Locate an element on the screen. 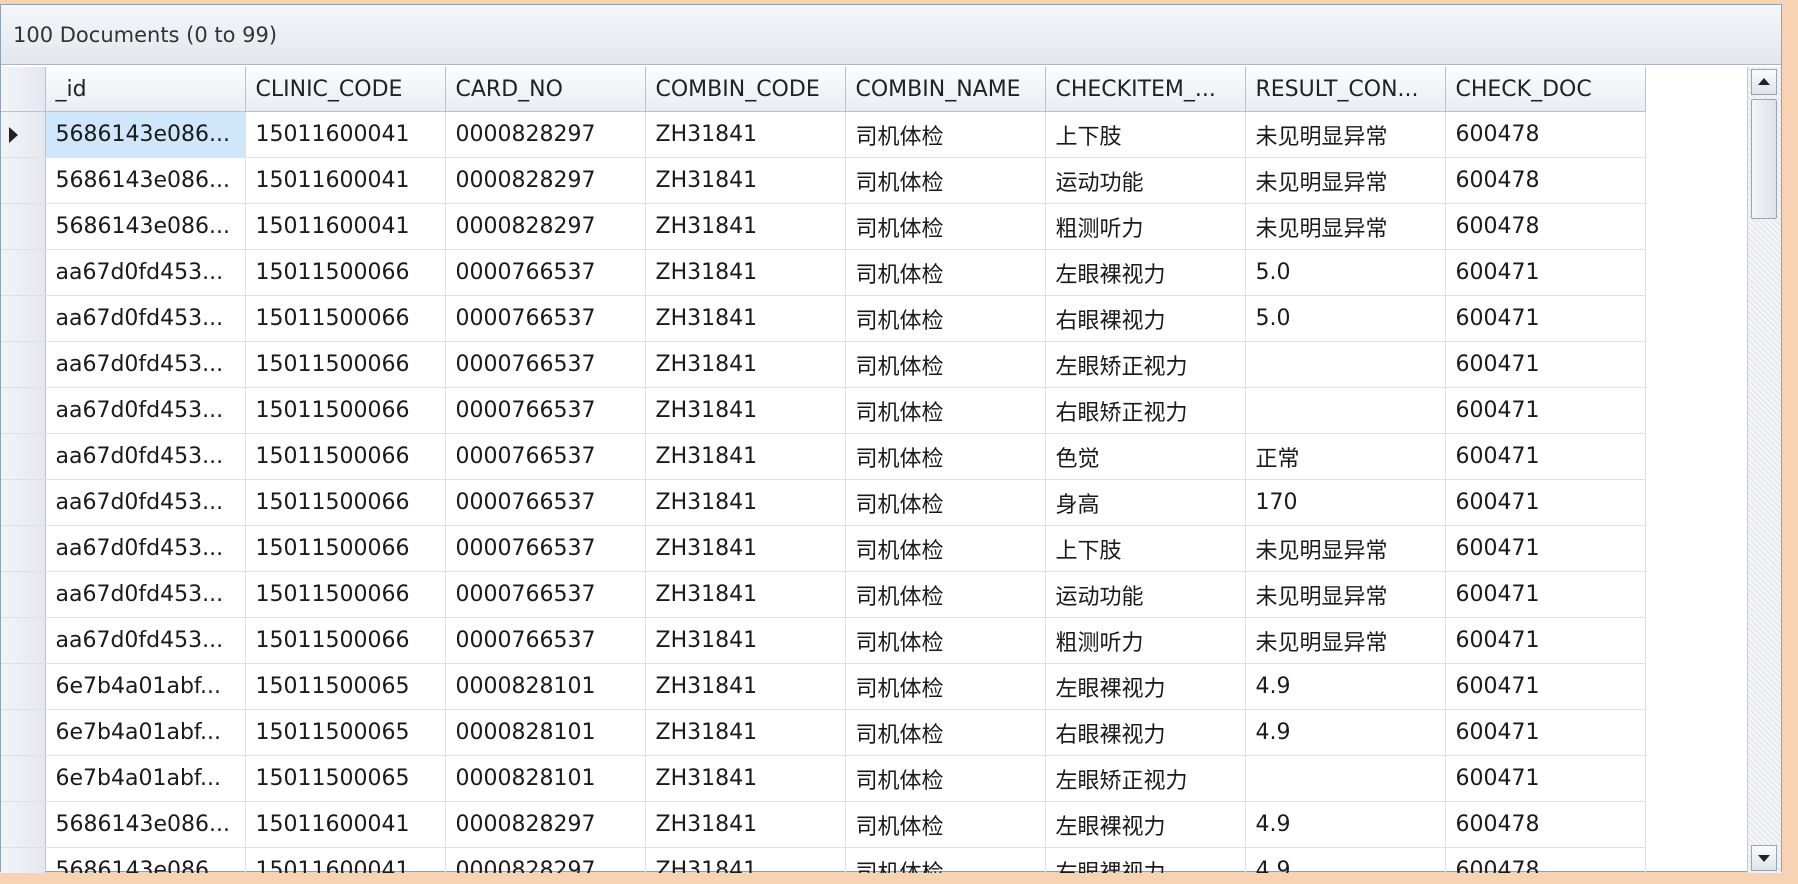 Image resolution: width=1798 pixels, height=884 pixels. table-cell: 左眼矫正视力 is located at coordinates (1145, 364).